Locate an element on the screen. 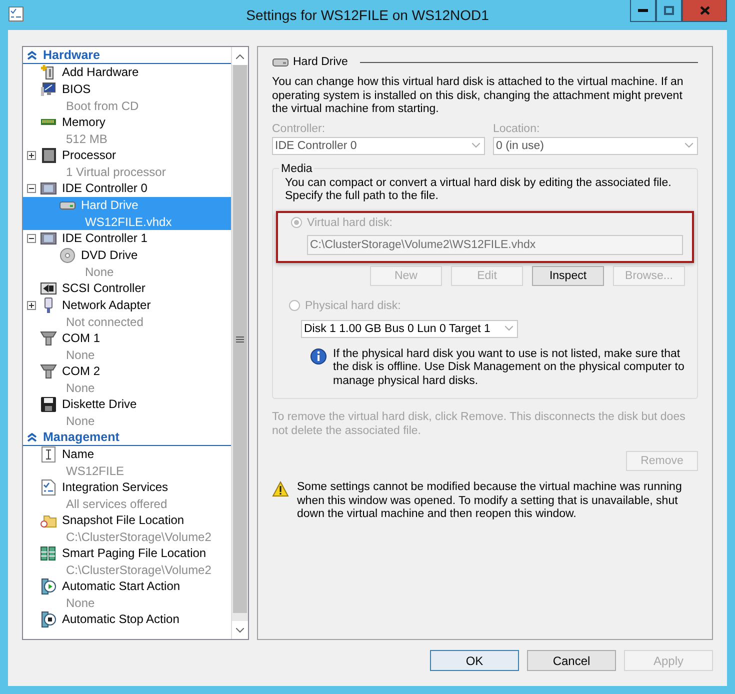 Image resolution: width=735 pixels, height=694 pixels. sidebar-item: Add Hardware is located at coordinates (127, 72).